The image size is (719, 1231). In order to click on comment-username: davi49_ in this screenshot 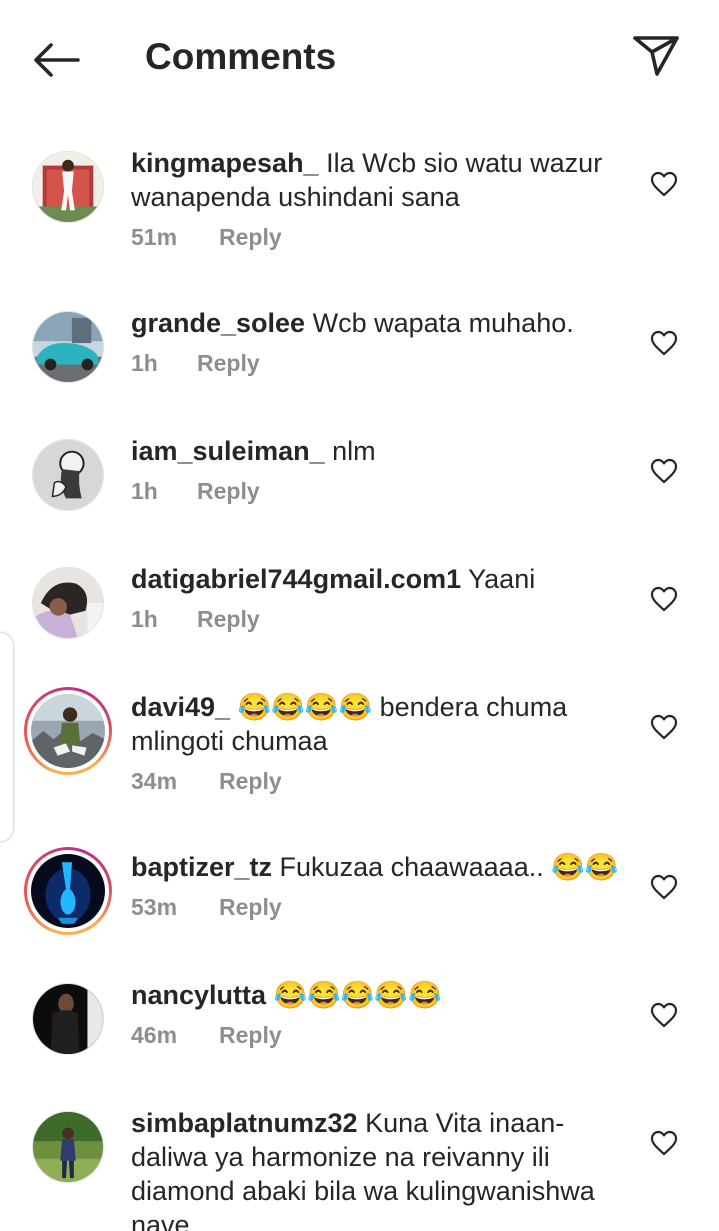, I will do `click(180, 707)`.